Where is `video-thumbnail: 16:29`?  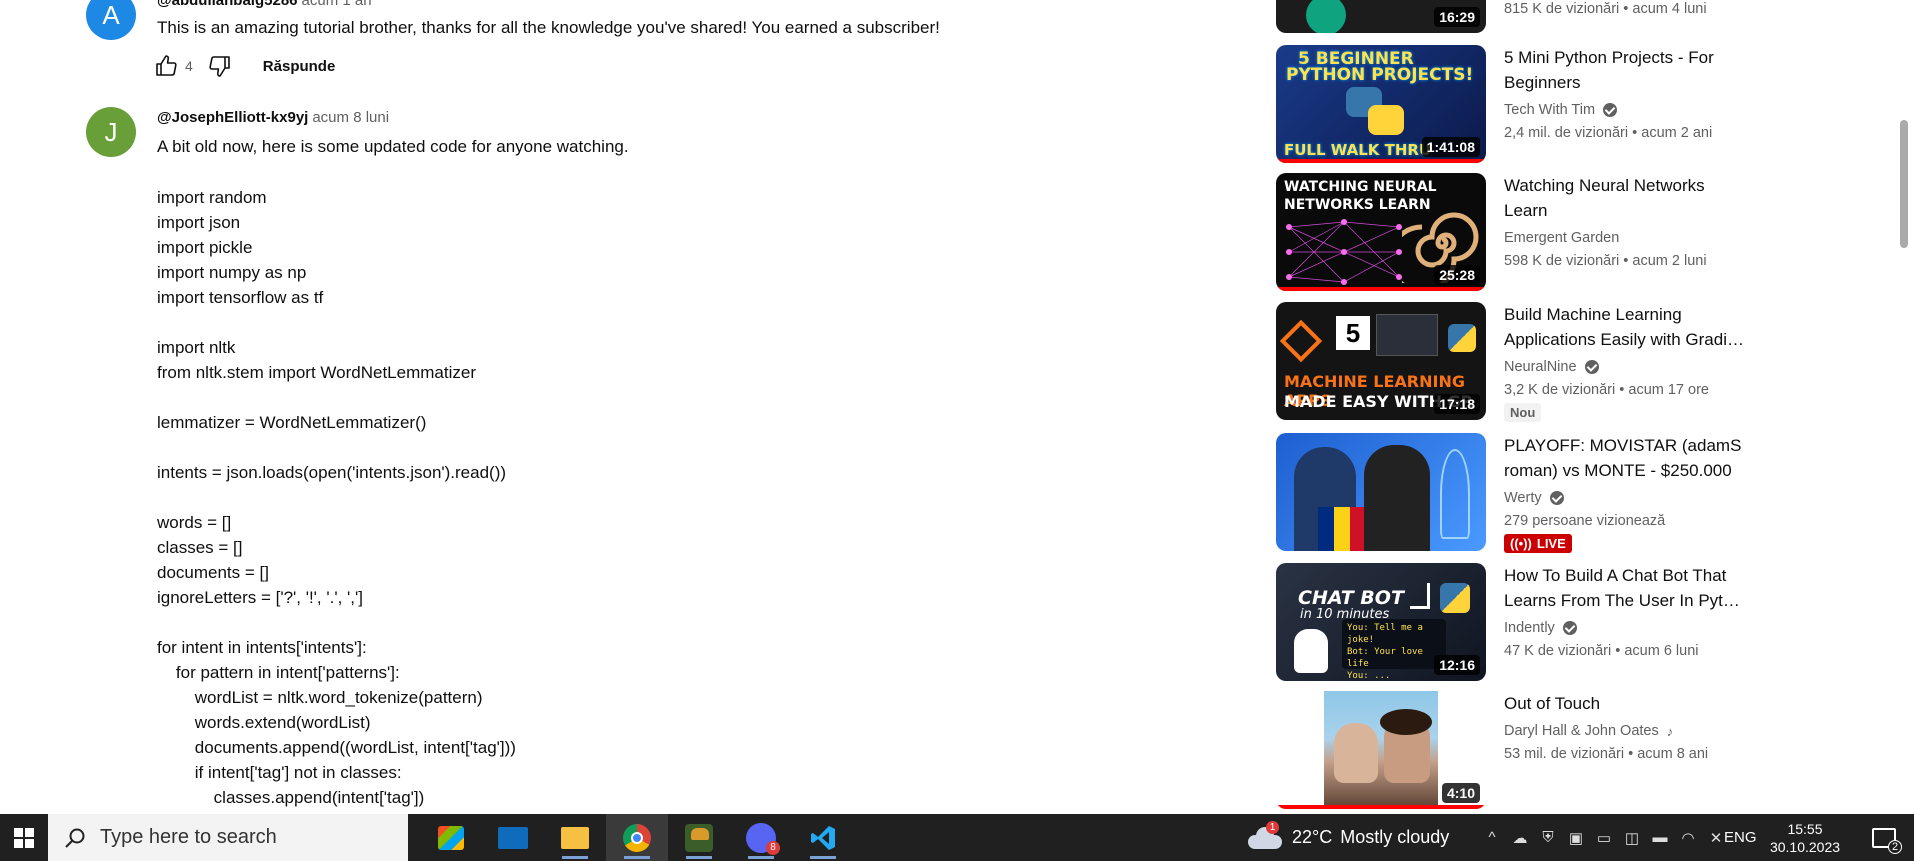
video-thumbnail: 16:29 is located at coordinates (1381, 16).